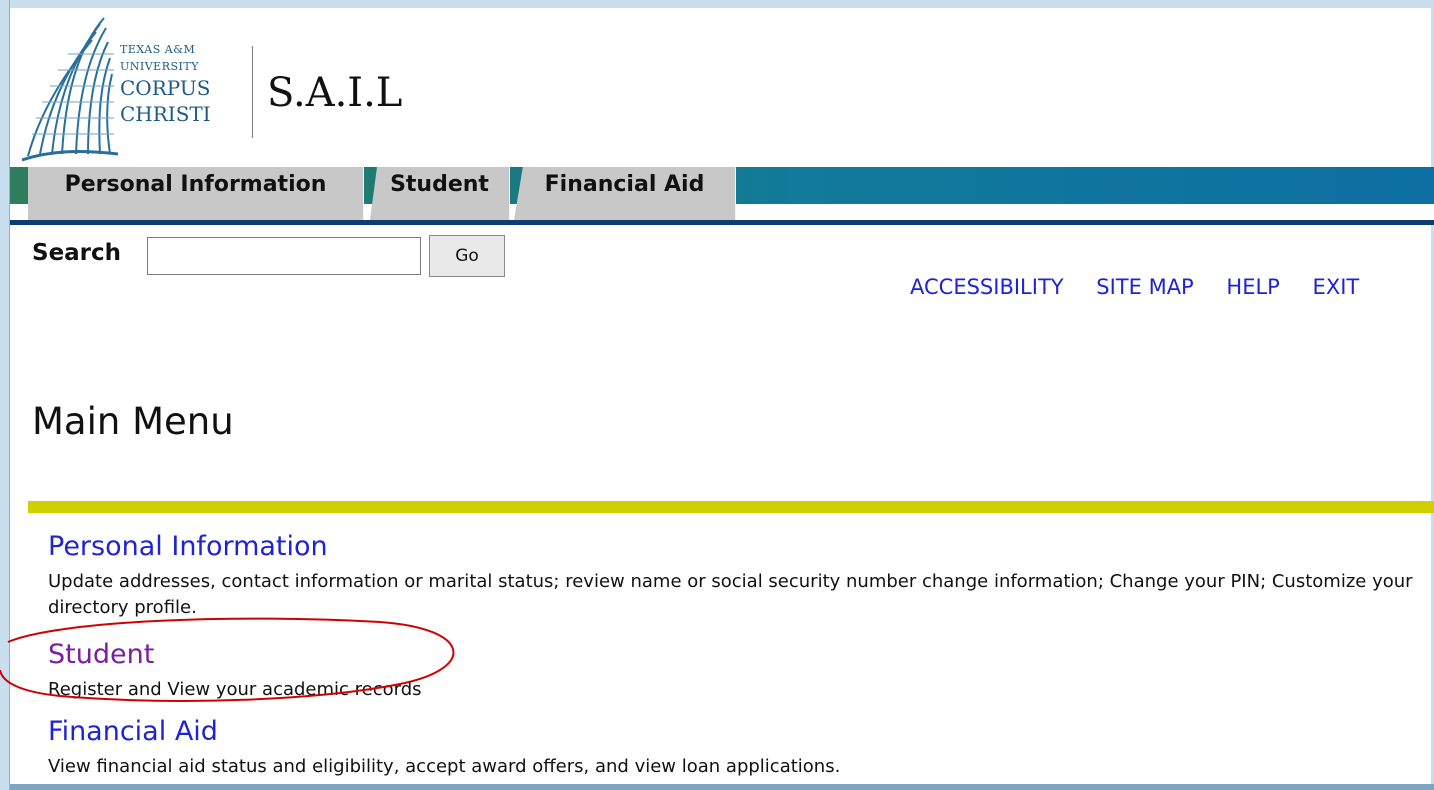  What do you see at coordinates (5, 395) in the screenshot?
I see `window-frame-left` at bounding box center [5, 395].